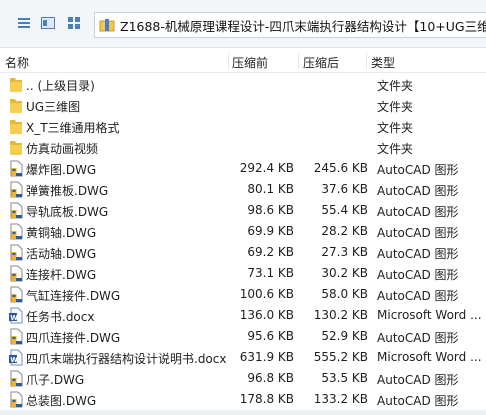 The image size is (486, 415). I want to click on table-row: 仿真动画视频 文件夹, so click(243, 147).